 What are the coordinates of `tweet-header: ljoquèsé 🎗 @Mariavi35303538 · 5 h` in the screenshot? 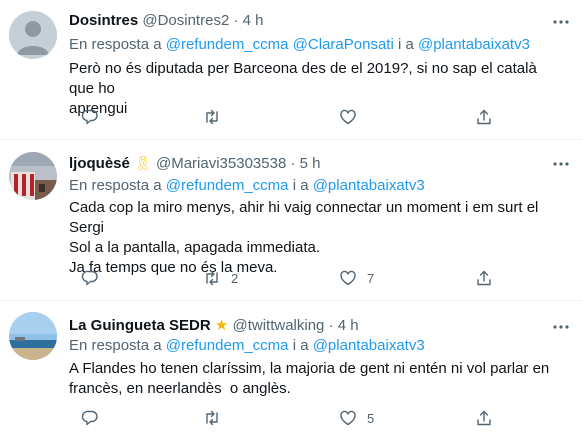 It's located at (195, 163).